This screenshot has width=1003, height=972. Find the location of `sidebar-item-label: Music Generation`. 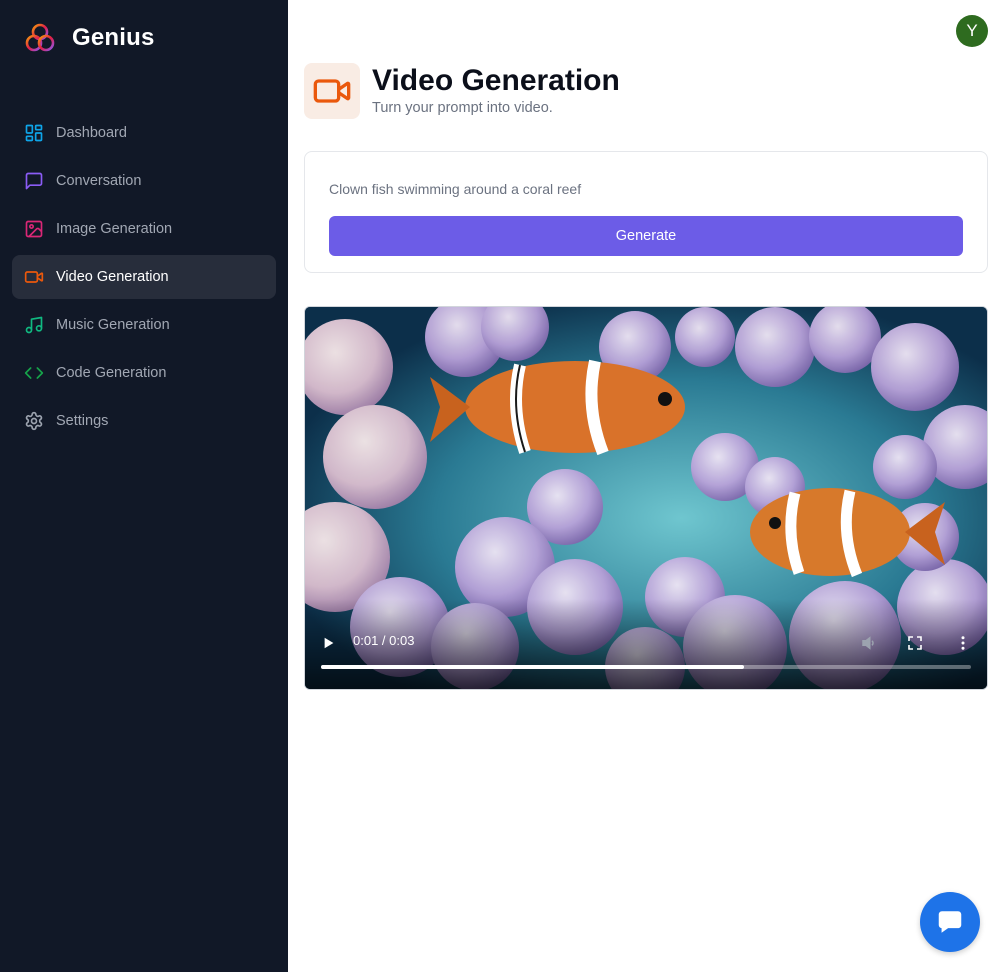

sidebar-item-label: Music Generation is located at coordinates (113, 325).